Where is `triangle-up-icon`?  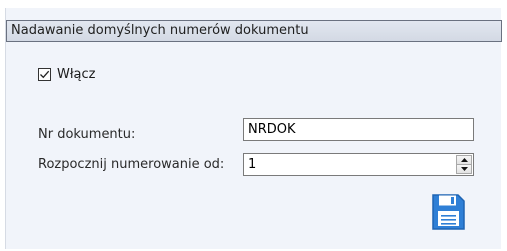
triangle-up-icon is located at coordinates (464, 160).